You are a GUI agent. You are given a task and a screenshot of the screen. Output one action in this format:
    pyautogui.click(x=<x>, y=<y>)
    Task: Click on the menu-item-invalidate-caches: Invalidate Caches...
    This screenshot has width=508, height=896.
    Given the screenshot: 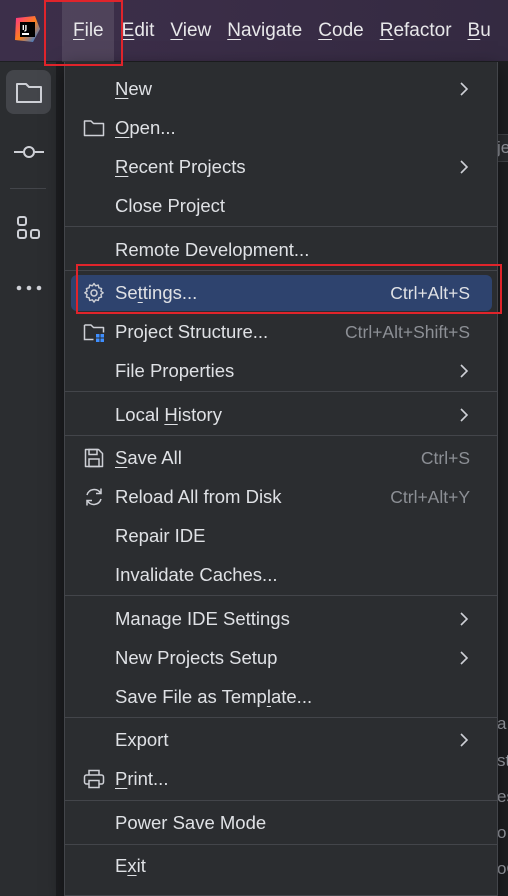 What is the action you would take?
    pyautogui.click(x=281, y=575)
    